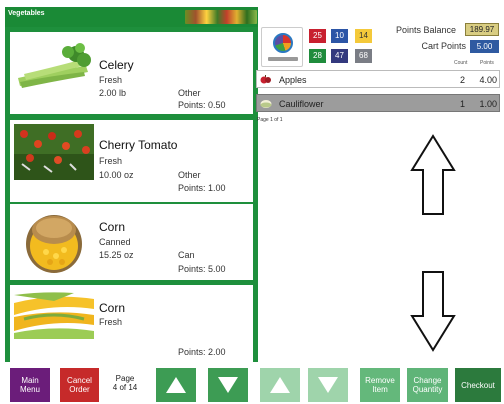 The image size is (504, 404). Describe the element at coordinates (339, 56) in the screenshot. I see `food-group-badge: 47` at that location.